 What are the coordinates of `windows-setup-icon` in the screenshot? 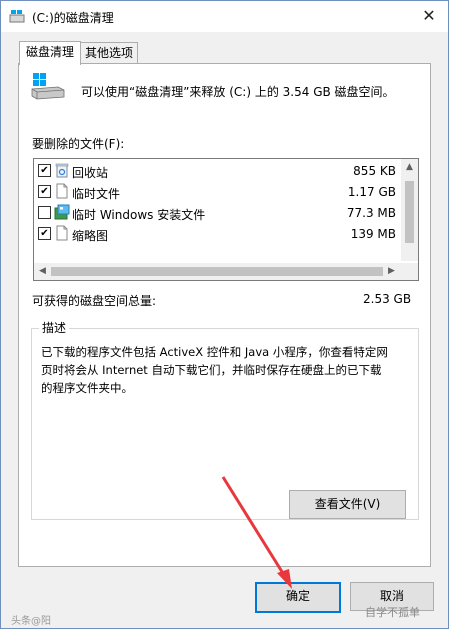 It's located at (62, 212).